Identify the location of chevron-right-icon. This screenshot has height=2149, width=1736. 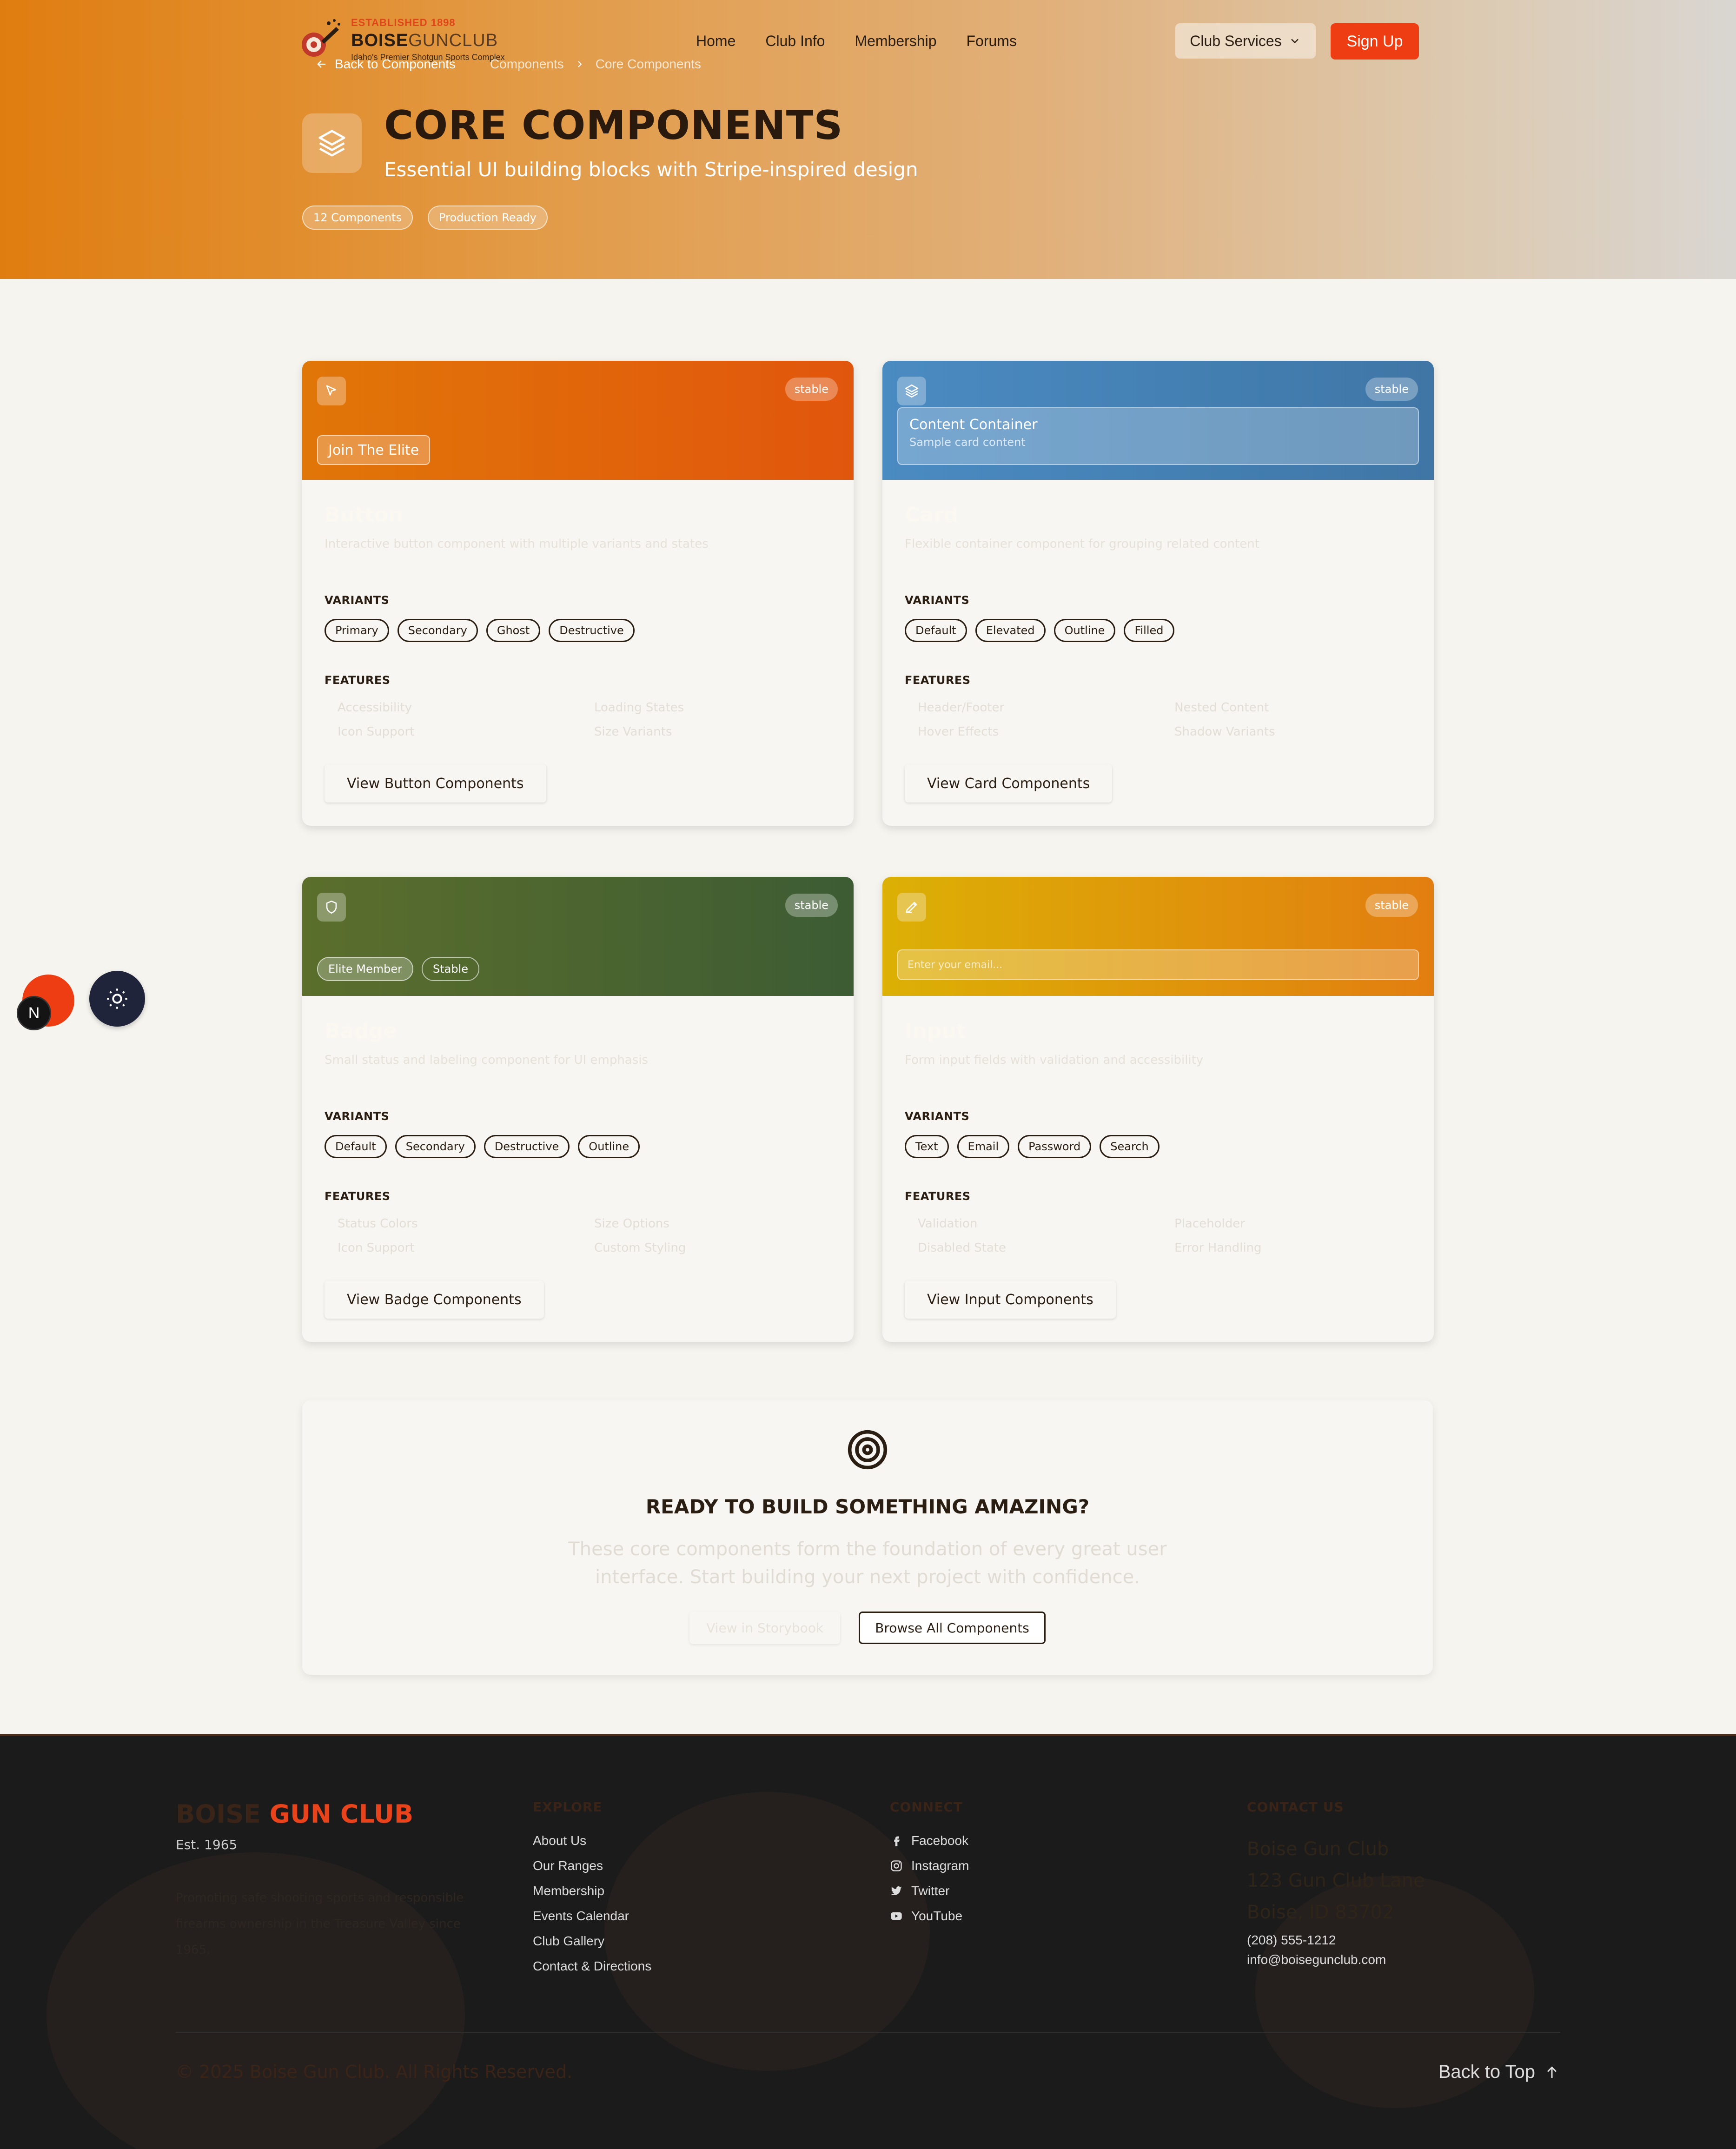
(579, 64).